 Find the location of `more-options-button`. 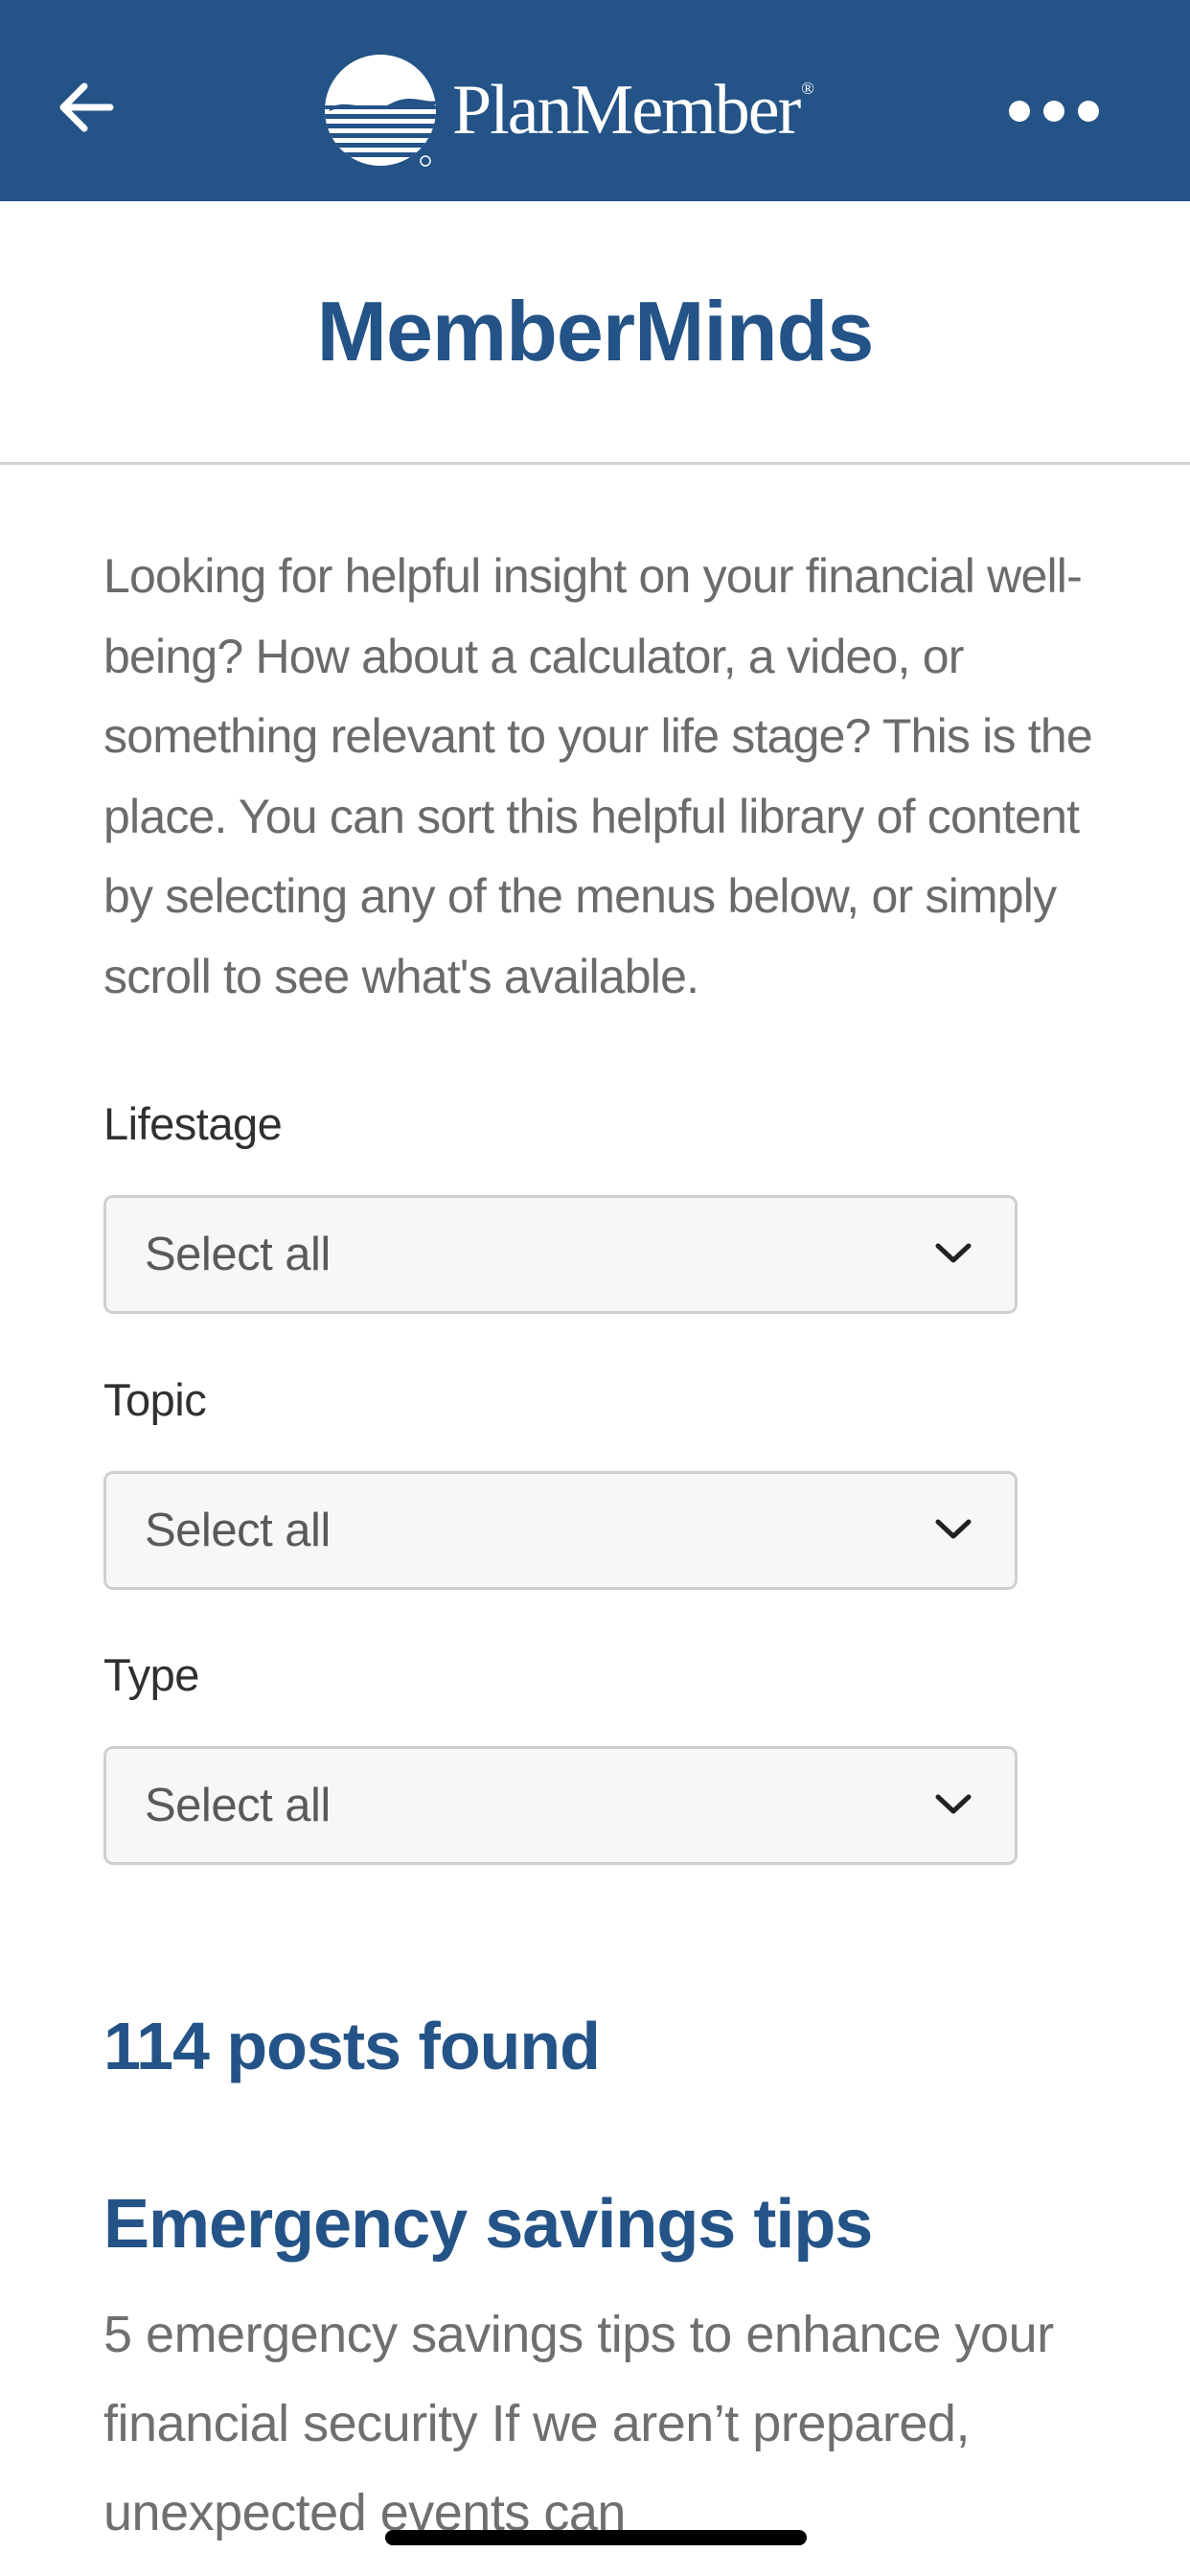

more-options-button is located at coordinates (1053, 111).